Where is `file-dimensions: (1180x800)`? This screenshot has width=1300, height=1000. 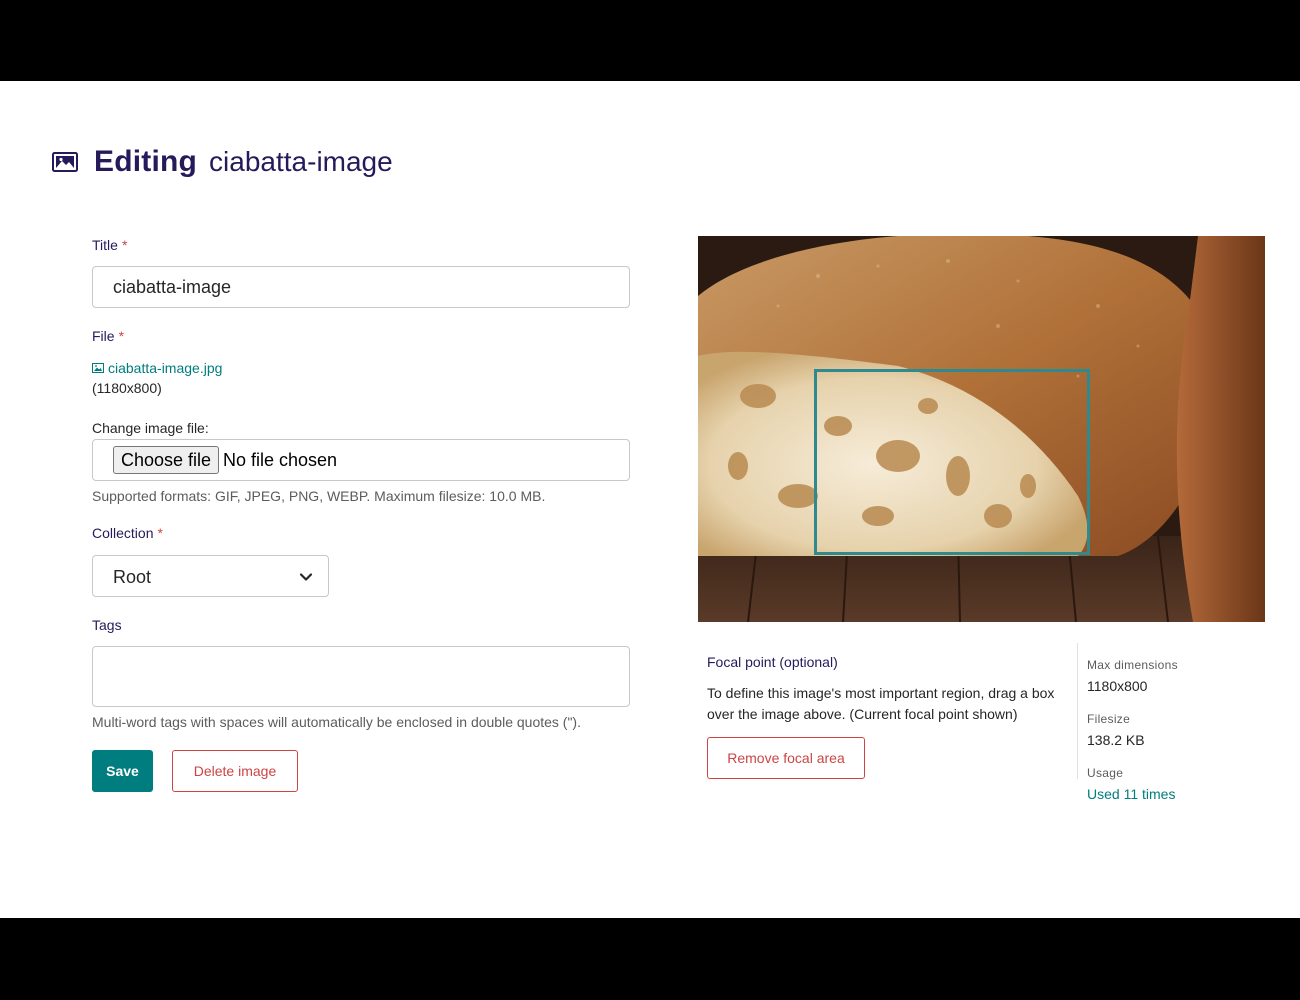
file-dimensions: (1180x800) is located at coordinates (127, 388).